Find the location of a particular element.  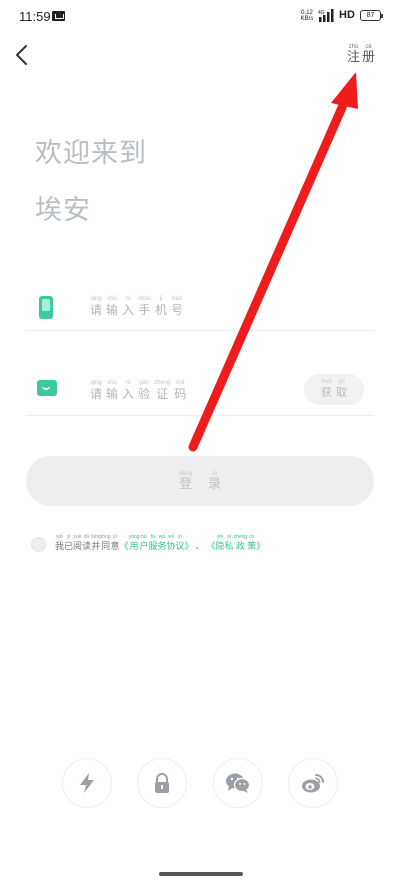

register-char: cè 册 is located at coordinates (369, 54).